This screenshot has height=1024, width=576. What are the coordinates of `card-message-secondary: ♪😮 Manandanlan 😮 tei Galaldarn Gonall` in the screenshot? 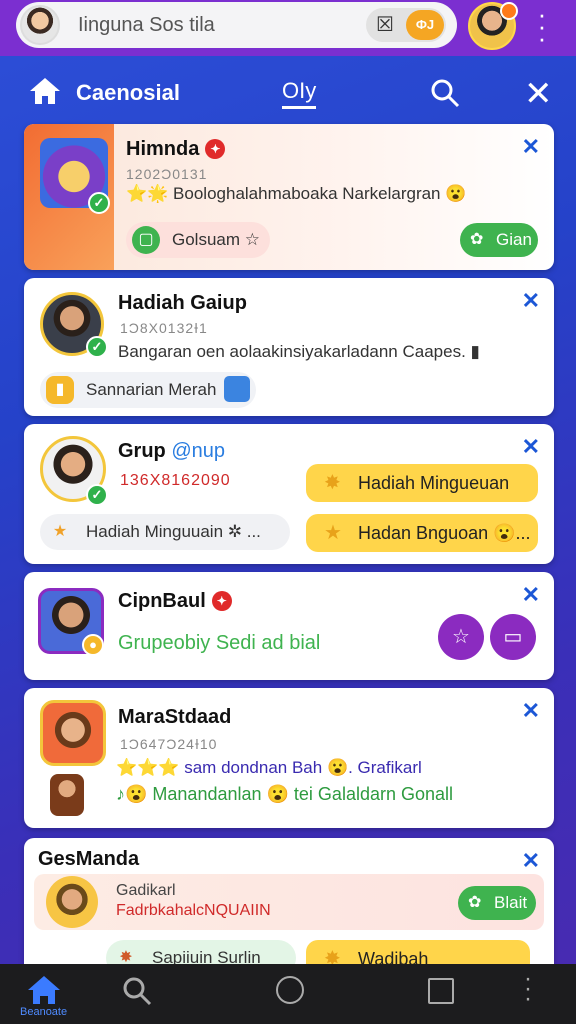 It's located at (285, 794).